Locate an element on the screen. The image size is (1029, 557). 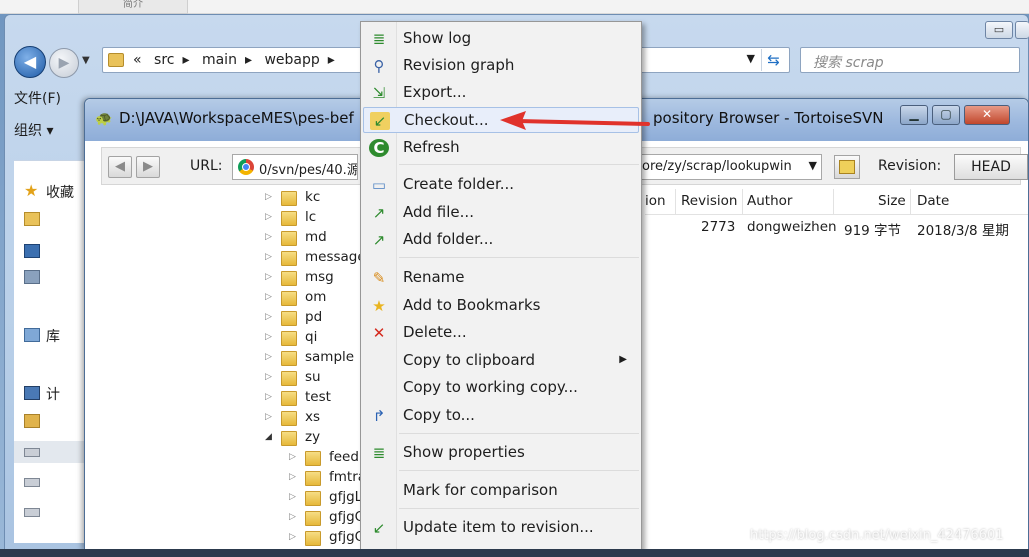
browse-folder-button is located at coordinates (847, 167).